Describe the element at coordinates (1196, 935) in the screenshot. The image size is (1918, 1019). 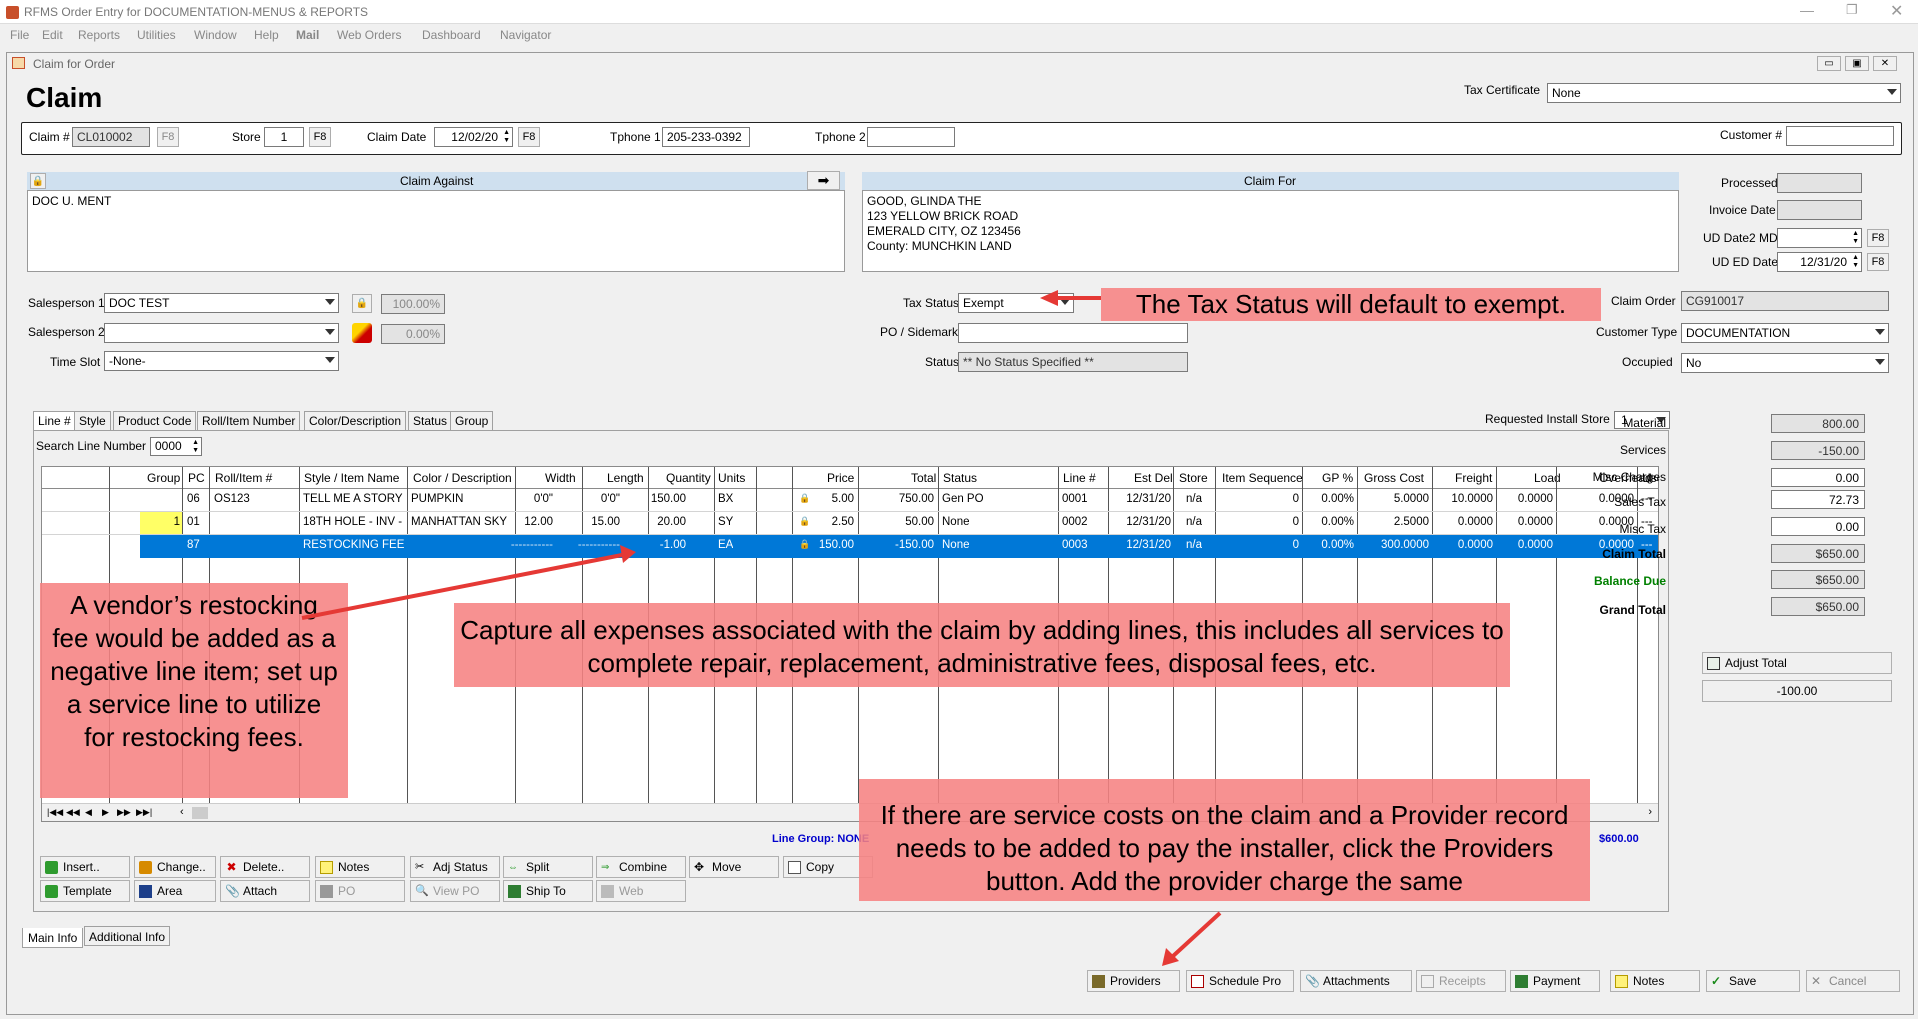
I see `providers-arrow` at that location.